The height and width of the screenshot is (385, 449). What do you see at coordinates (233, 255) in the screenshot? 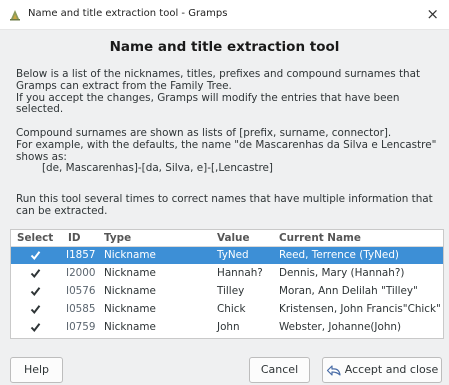
I see `row-value: TyNed` at bounding box center [233, 255].